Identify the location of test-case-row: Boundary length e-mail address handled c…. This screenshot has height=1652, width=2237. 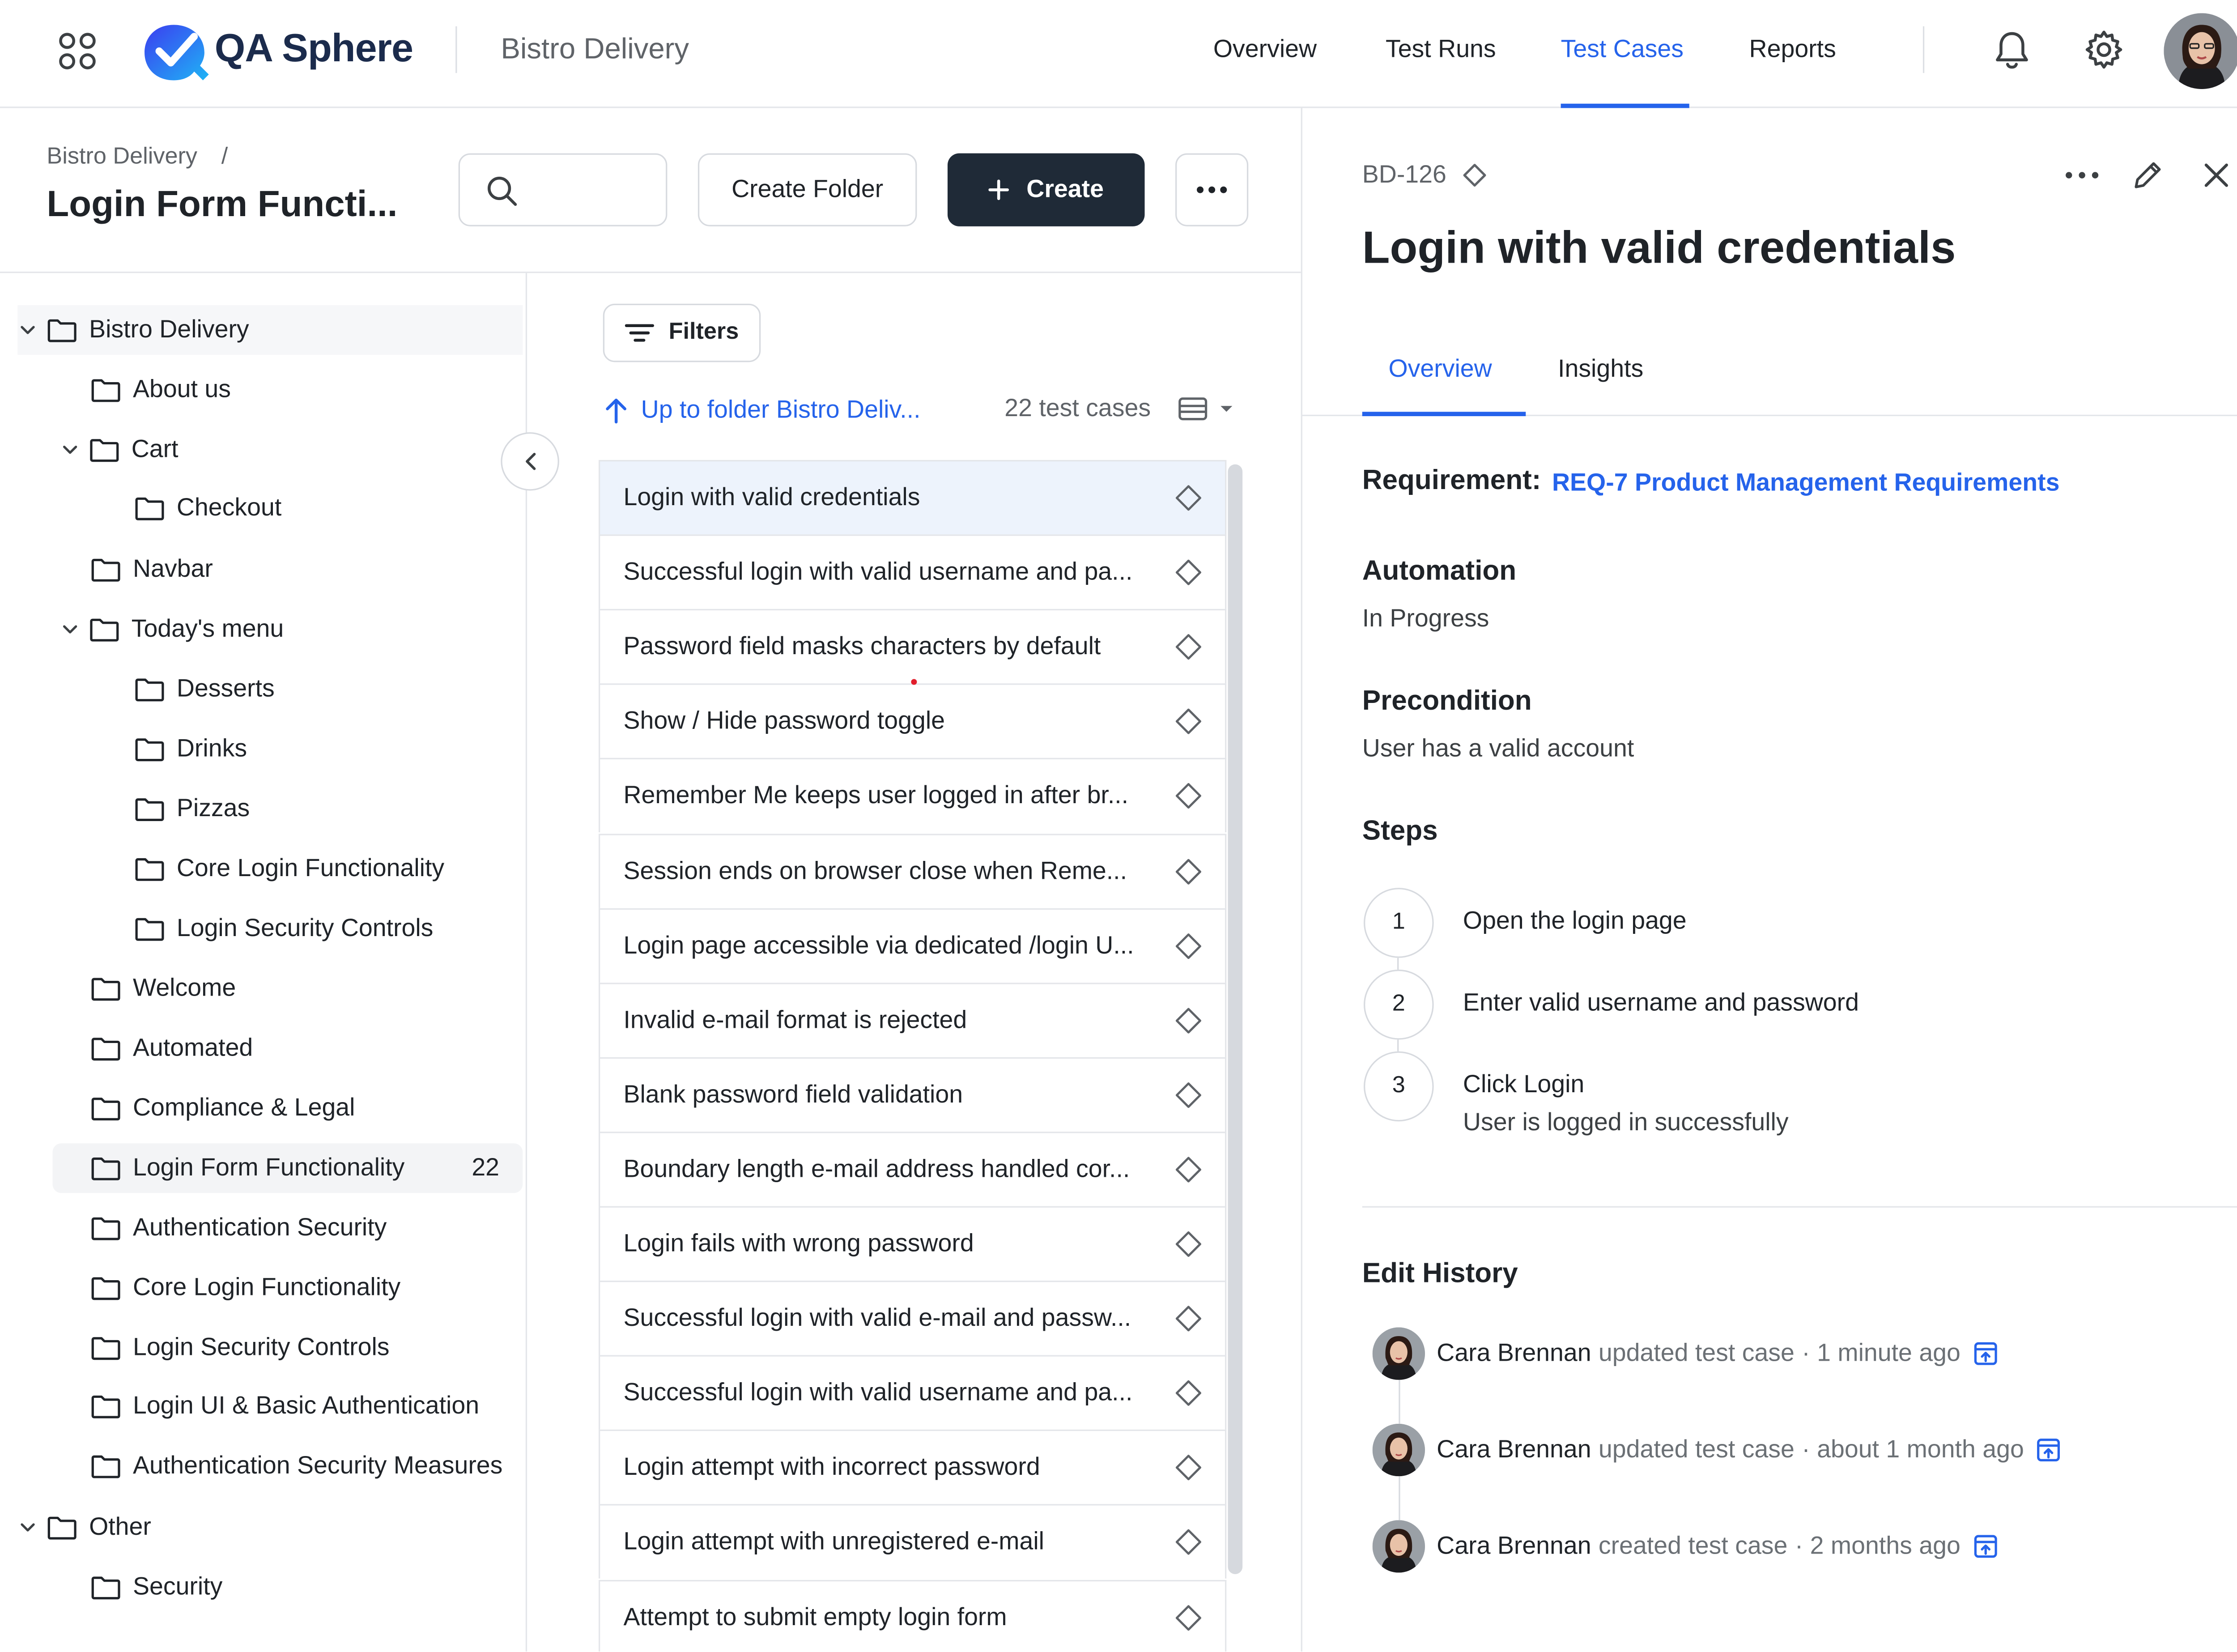
(912, 1168).